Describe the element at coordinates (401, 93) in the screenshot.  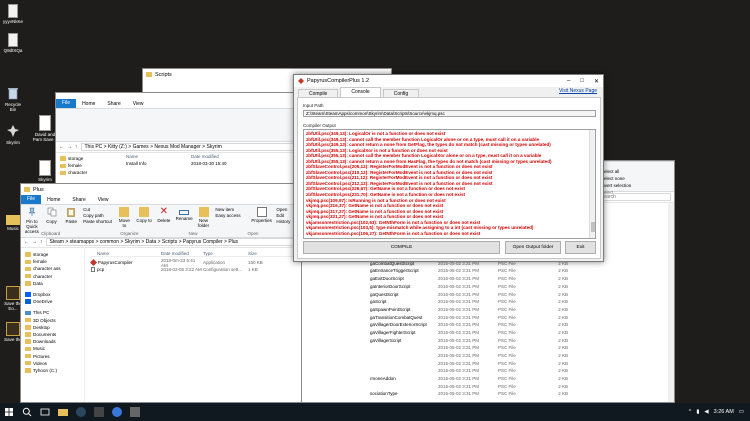
I see `tab-config: Config` at that location.